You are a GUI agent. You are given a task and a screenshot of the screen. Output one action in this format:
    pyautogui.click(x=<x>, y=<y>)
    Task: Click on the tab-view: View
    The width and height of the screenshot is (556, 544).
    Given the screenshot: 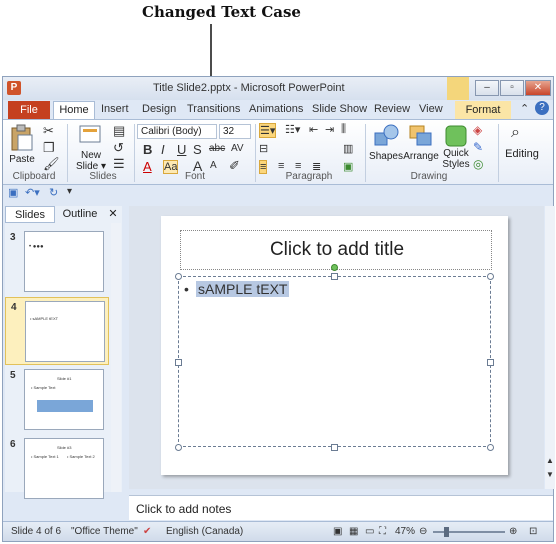 What is the action you would take?
    pyautogui.click(x=431, y=109)
    